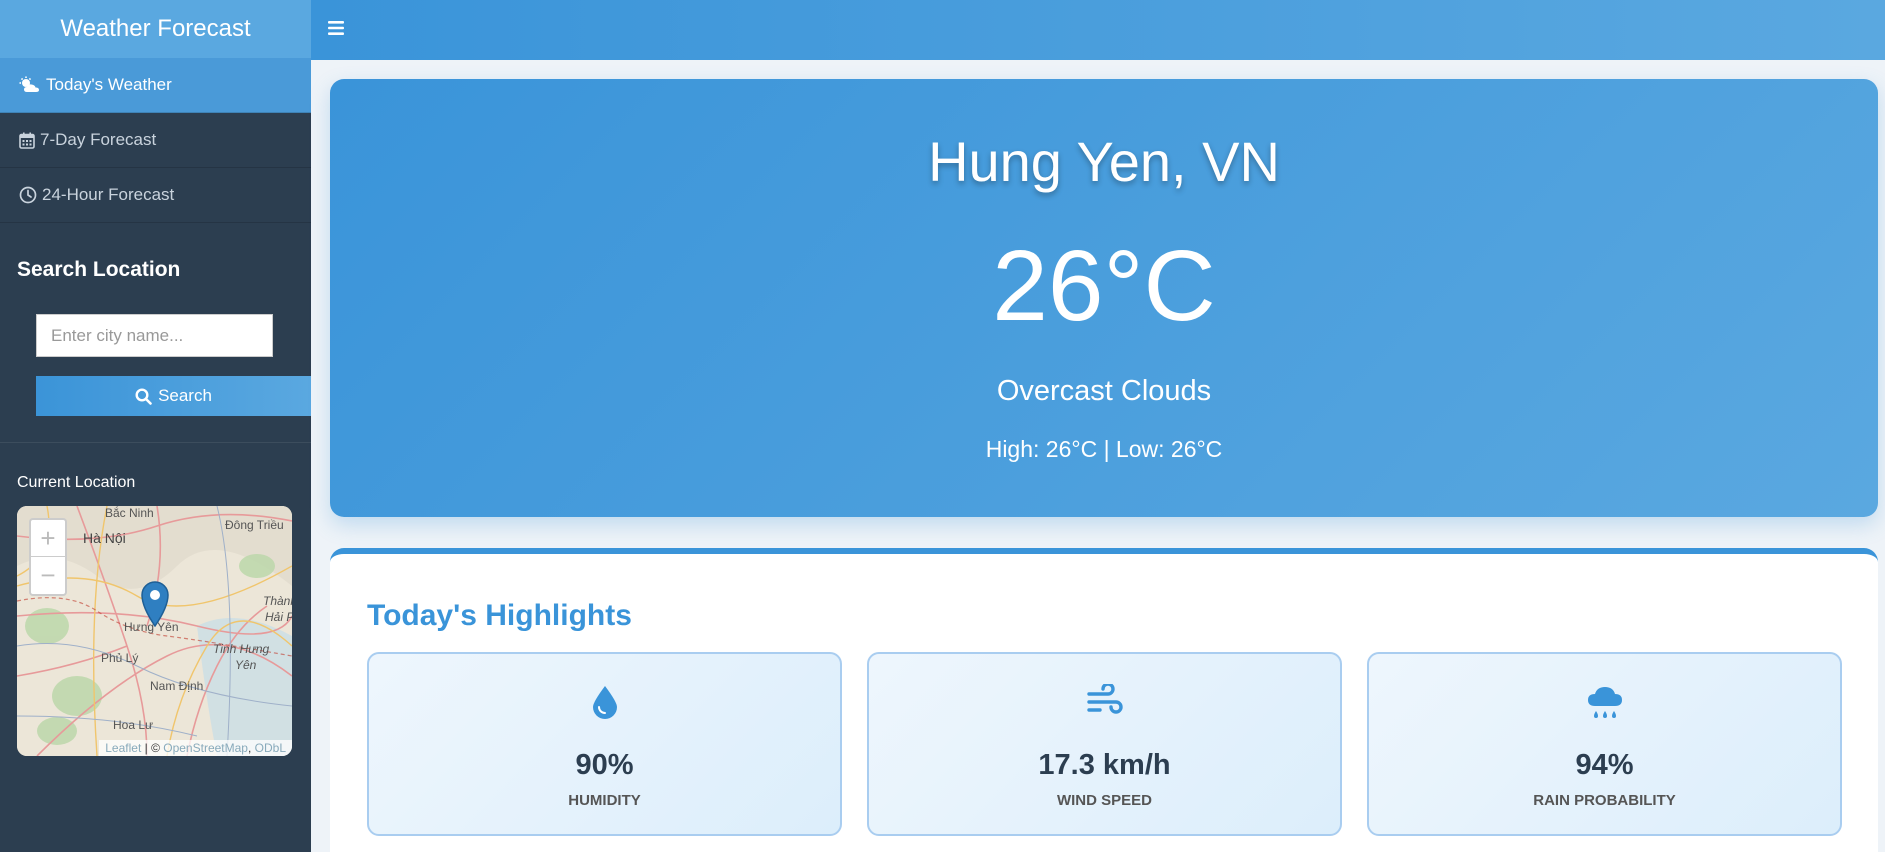 The image size is (1885, 852). I want to click on rain-probability-label: RAIN PROBABILITY, so click(1604, 800).